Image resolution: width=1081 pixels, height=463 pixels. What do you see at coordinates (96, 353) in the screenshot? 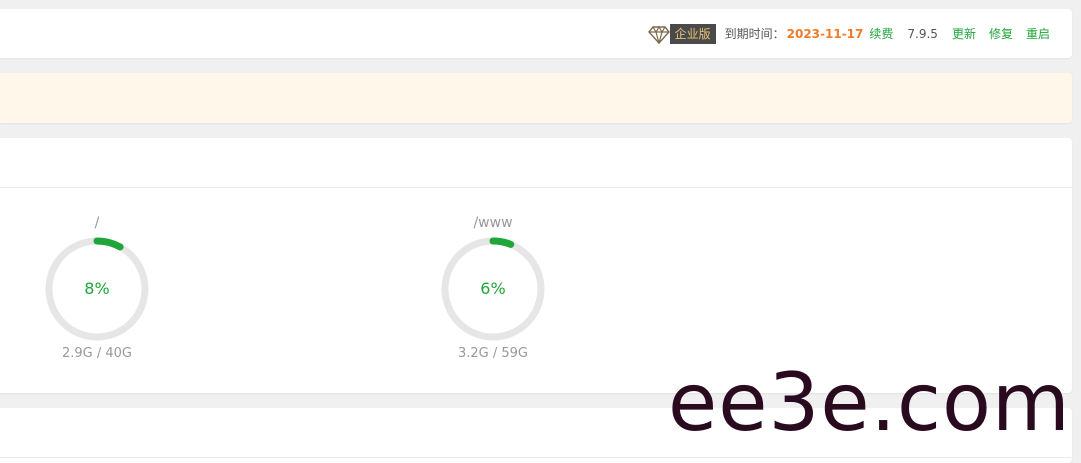
I see `disk-usage: 2.9G / 40G` at bounding box center [96, 353].